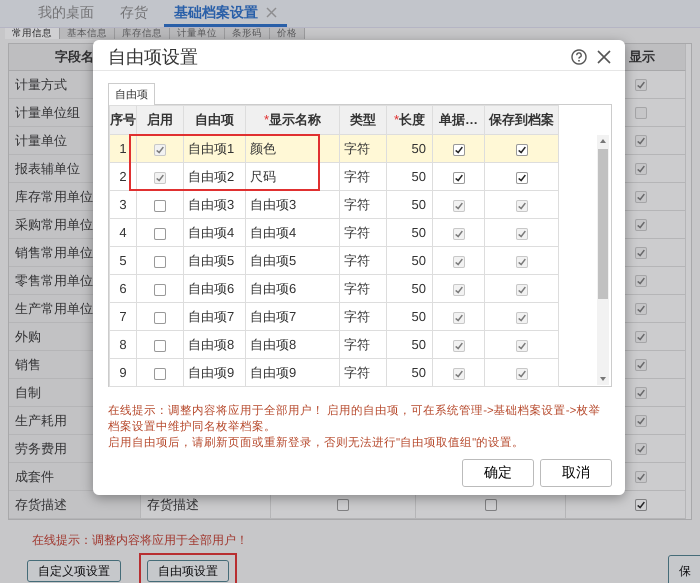  What do you see at coordinates (123, 288) in the screenshot?
I see `table-cell: 6` at bounding box center [123, 288].